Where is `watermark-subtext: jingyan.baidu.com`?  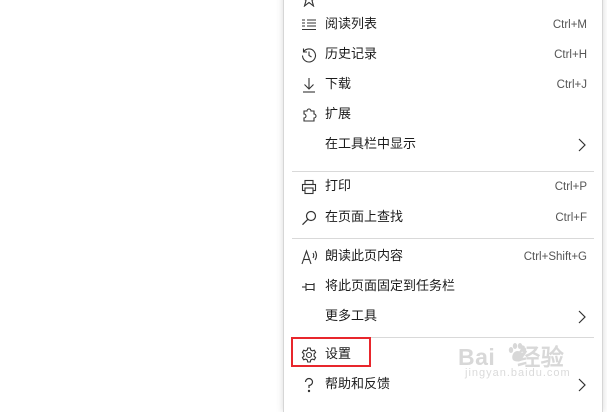
watermark-subtext: jingyan.baidu.com is located at coordinates (518, 373).